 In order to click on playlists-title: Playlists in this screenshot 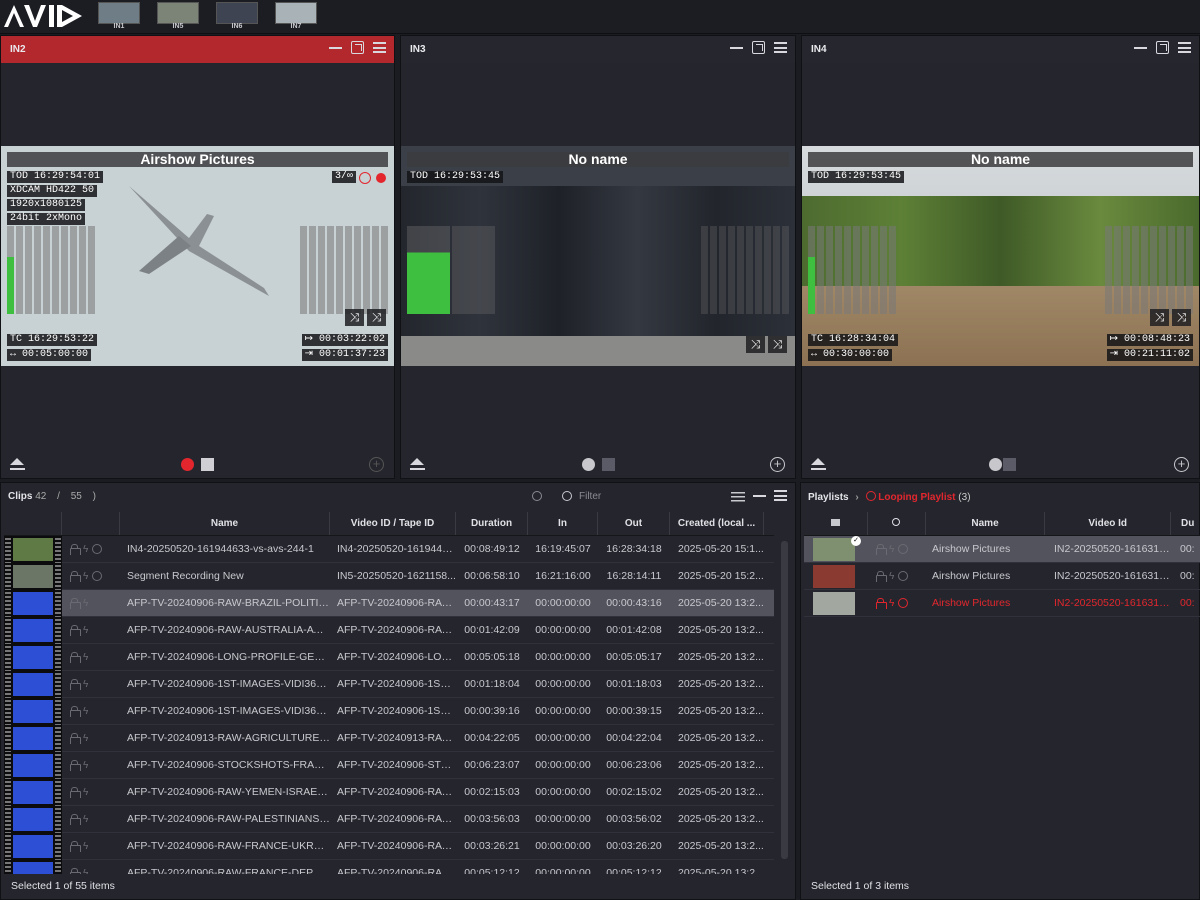, I will do `click(828, 497)`.